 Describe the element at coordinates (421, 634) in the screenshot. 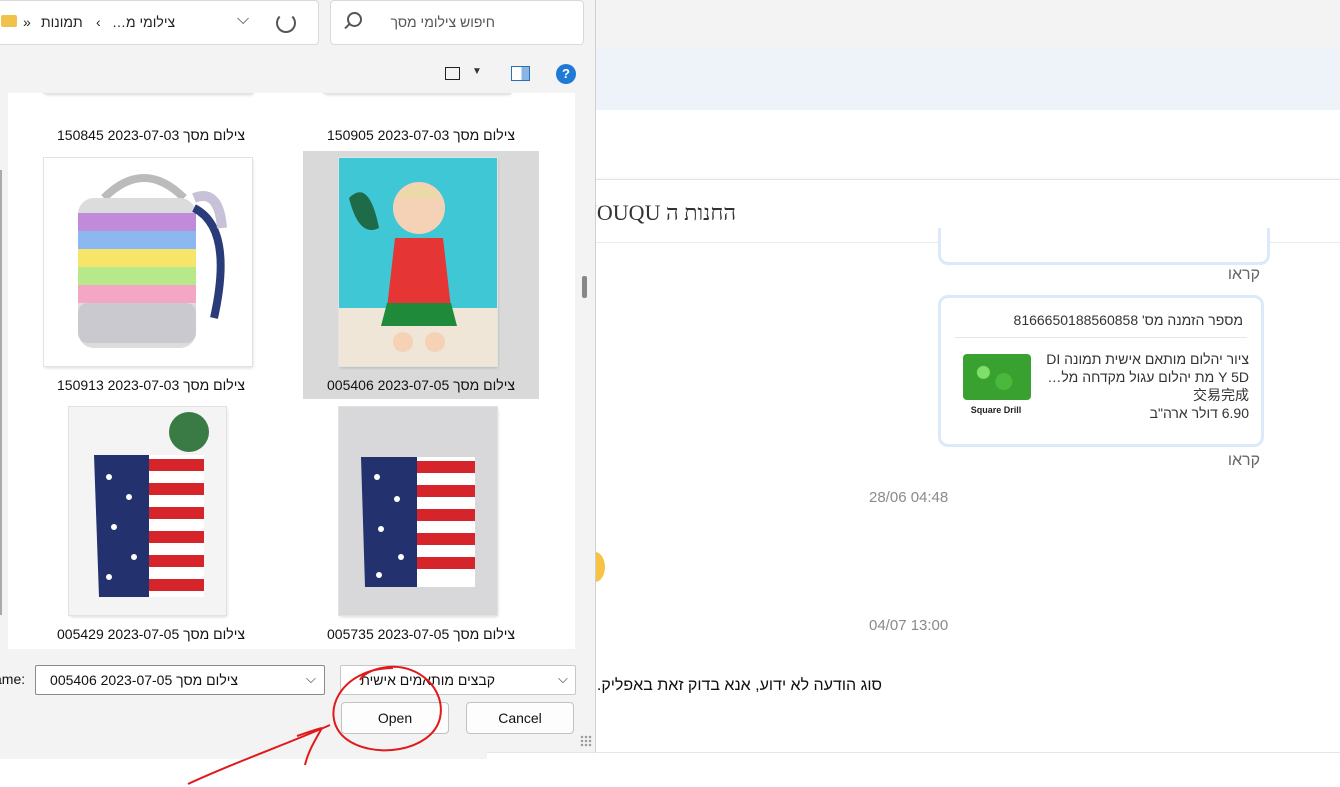

I see `file-name: צילום מסך 2023-07-05 005735` at that location.